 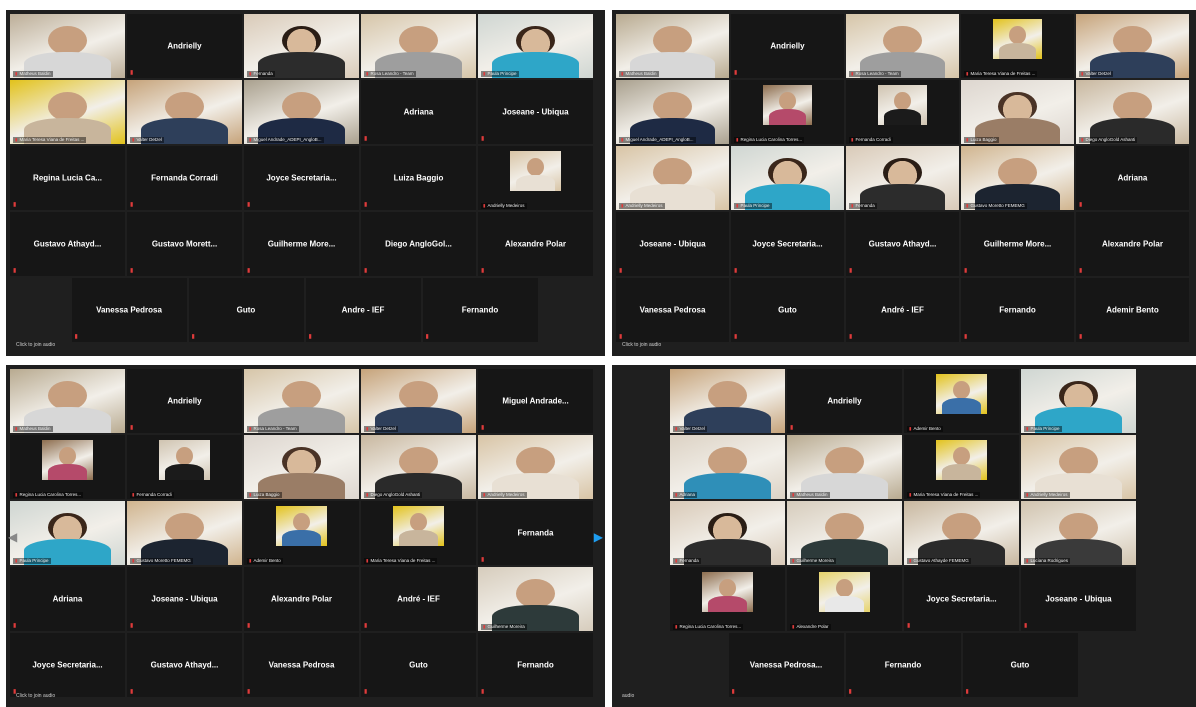 I want to click on participant-video-tile: ▮ Adriana, so click(x=727, y=467).